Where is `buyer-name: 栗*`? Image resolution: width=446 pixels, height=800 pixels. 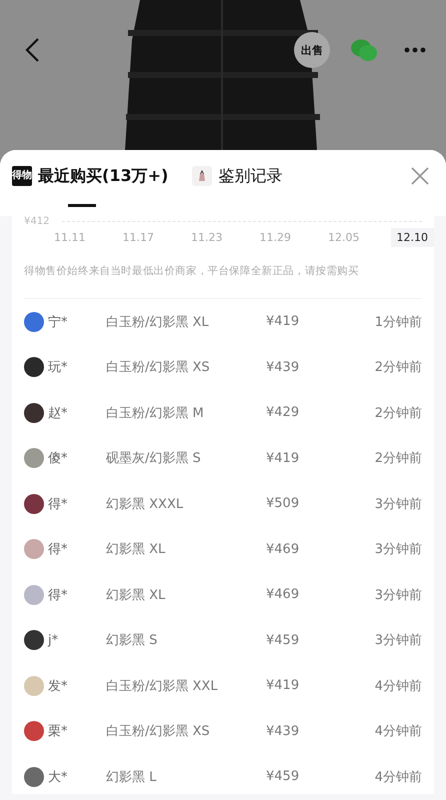
buyer-name: 栗* is located at coordinates (58, 731).